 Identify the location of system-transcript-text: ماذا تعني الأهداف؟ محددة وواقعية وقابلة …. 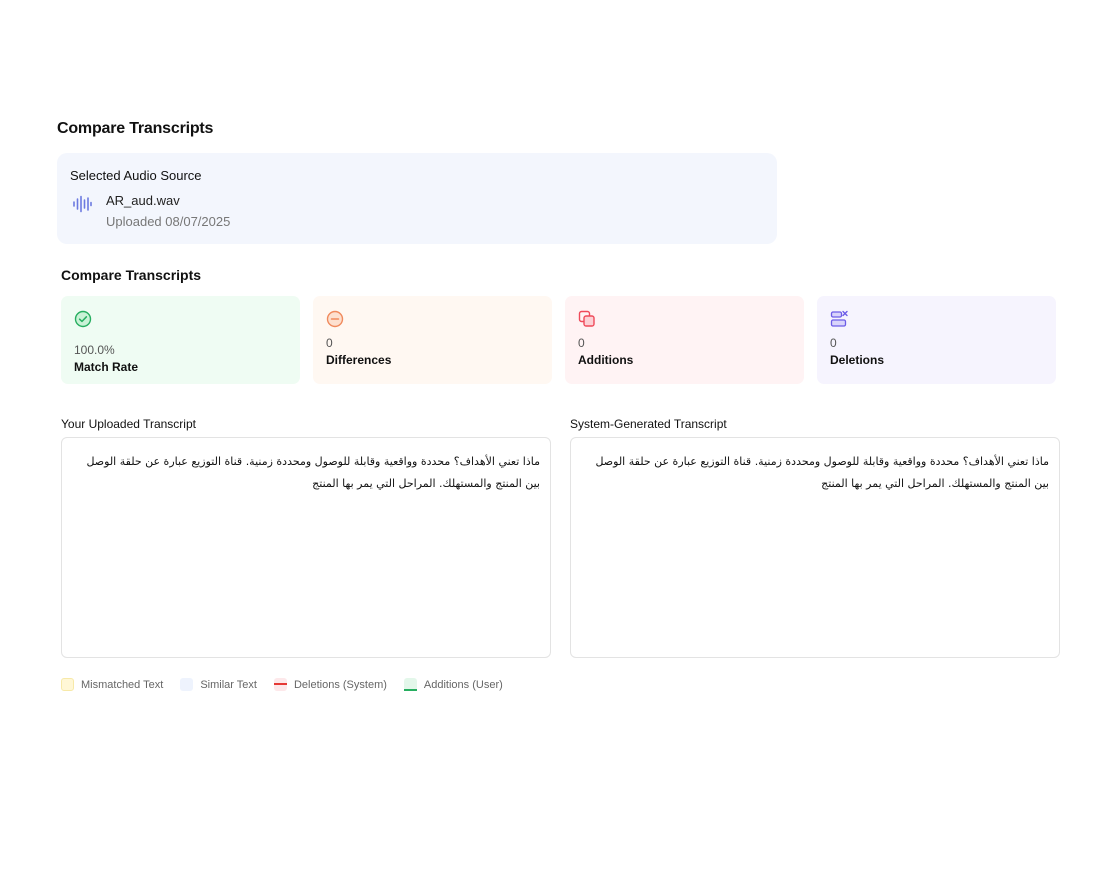
(822, 472).